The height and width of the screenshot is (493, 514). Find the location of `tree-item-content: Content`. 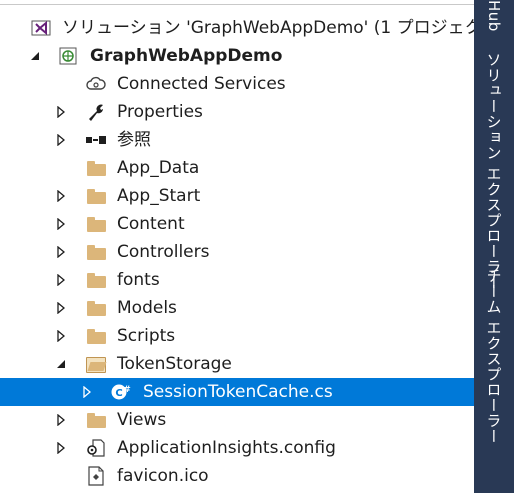

tree-item-content: Content is located at coordinates (237, 224).